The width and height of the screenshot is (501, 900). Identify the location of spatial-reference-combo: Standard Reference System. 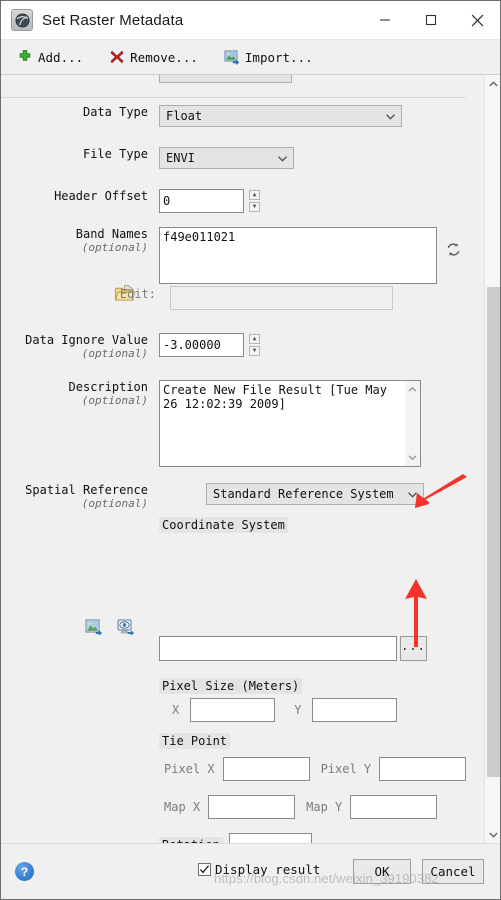
(315, 494).